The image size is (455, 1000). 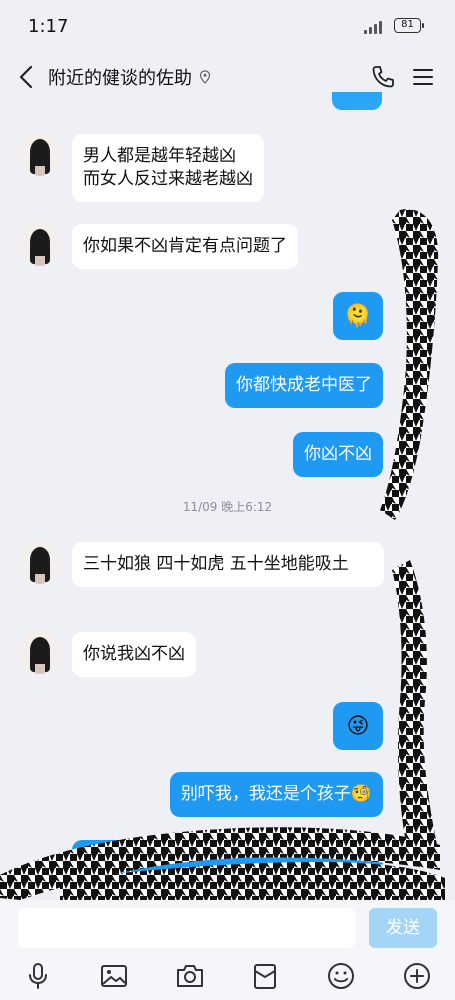 What do you see at coordinates (48, 26) in the screenshot?
I see `status-time: 1:17` at bounding box center [48, 26].